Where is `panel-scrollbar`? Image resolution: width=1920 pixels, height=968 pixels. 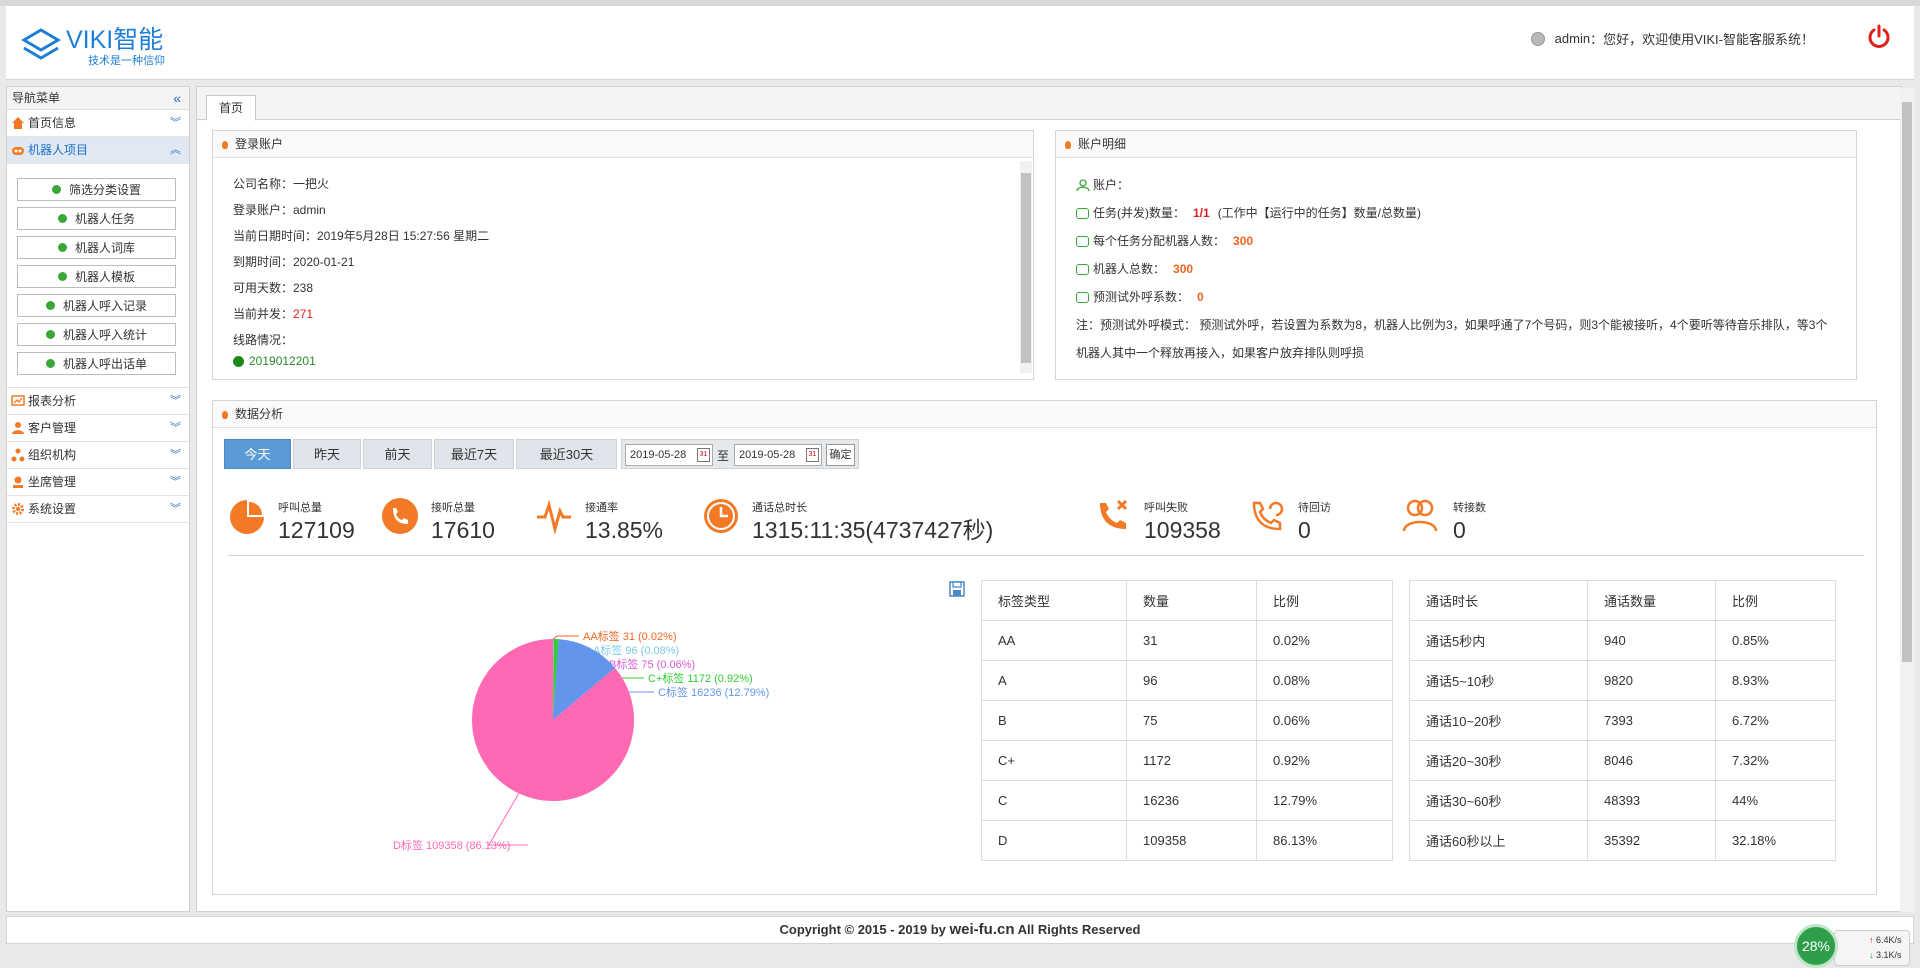 panel-scrollbar is located at coordinates (1026, 267).